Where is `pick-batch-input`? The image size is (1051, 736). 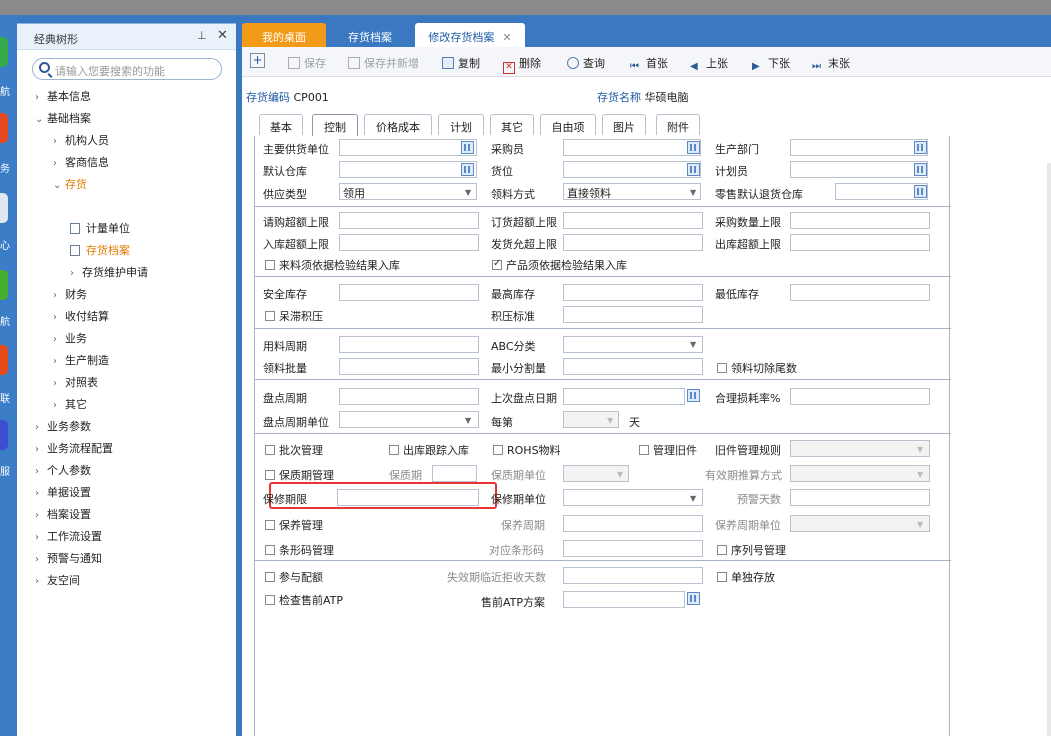 pick-batch-input is located at coordinates (409, 366).